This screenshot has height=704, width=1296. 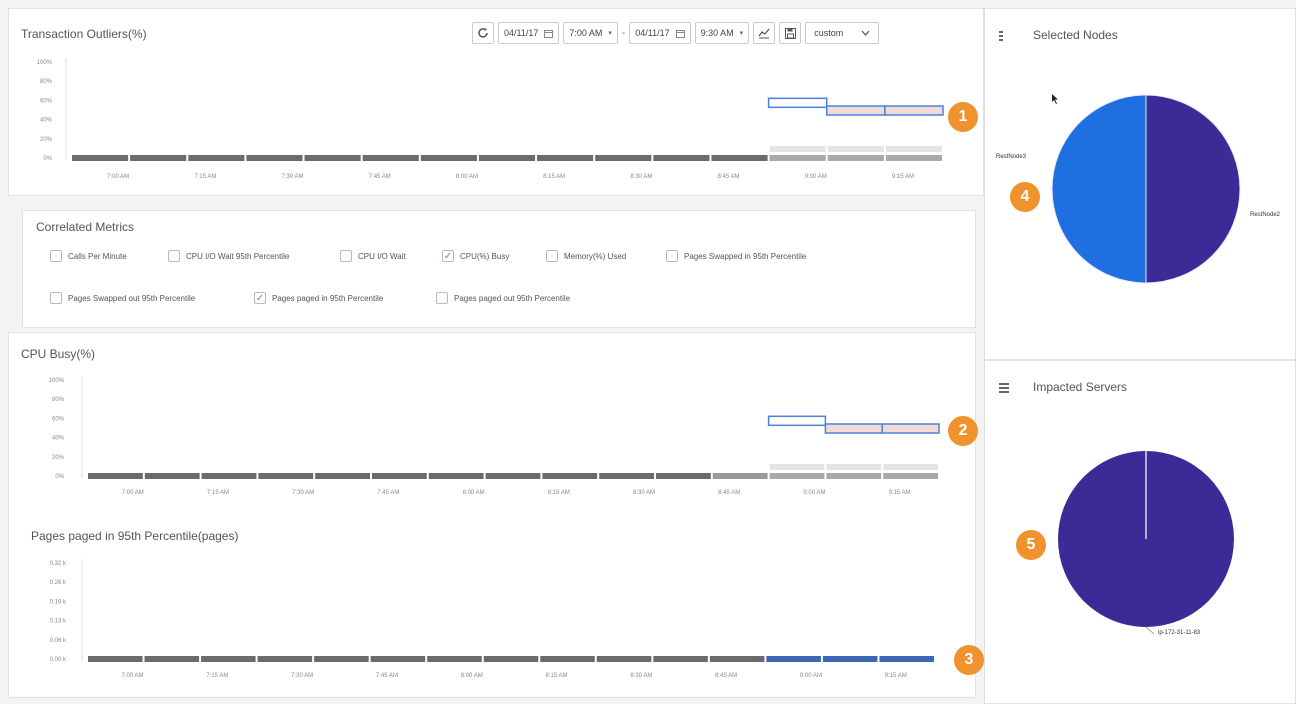 I want to click on pie-label-server: ip-172-31-11-83, so click(x=1179, y=633).